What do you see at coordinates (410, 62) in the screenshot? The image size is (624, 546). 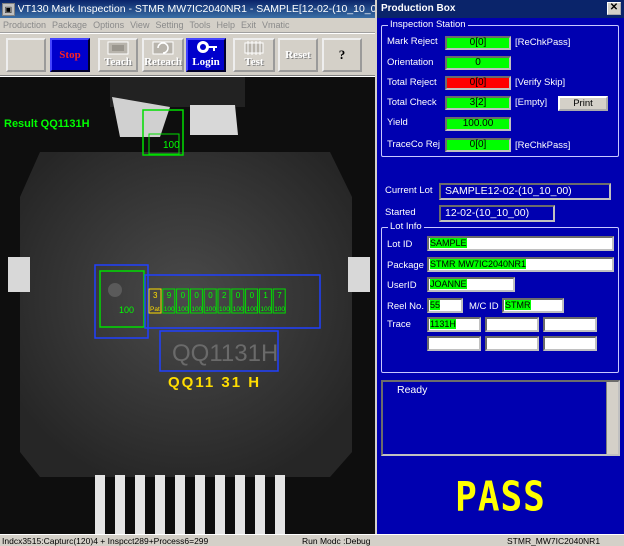 I see `orientation-label: Orientation` at bounding box center [410, 62].